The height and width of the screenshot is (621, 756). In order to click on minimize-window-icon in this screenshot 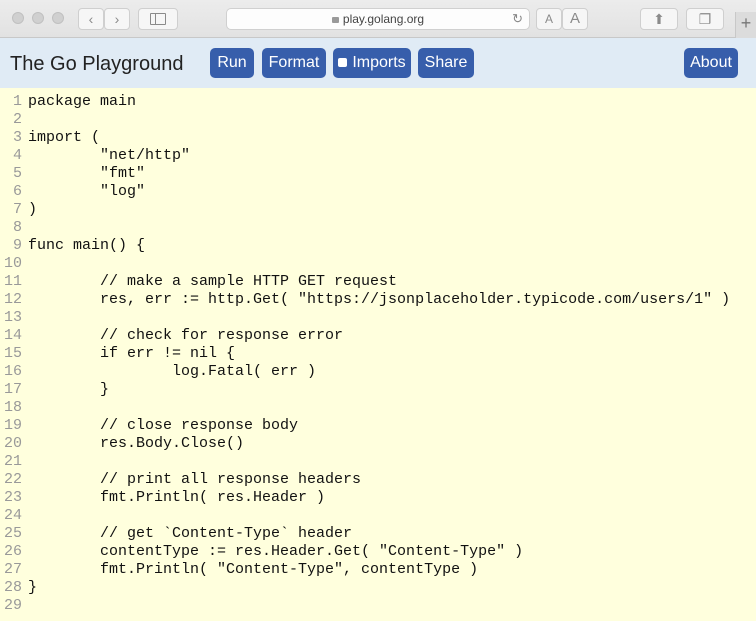, I will do `click(38, 18)`.